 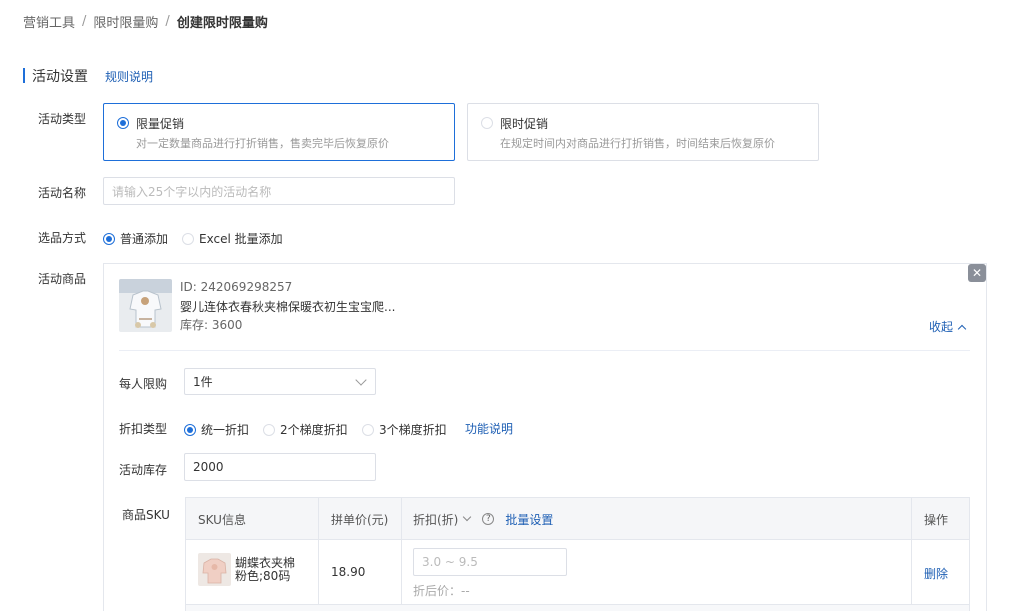 I want to click on collapse-label: 收起, so click(x=941, y=327).